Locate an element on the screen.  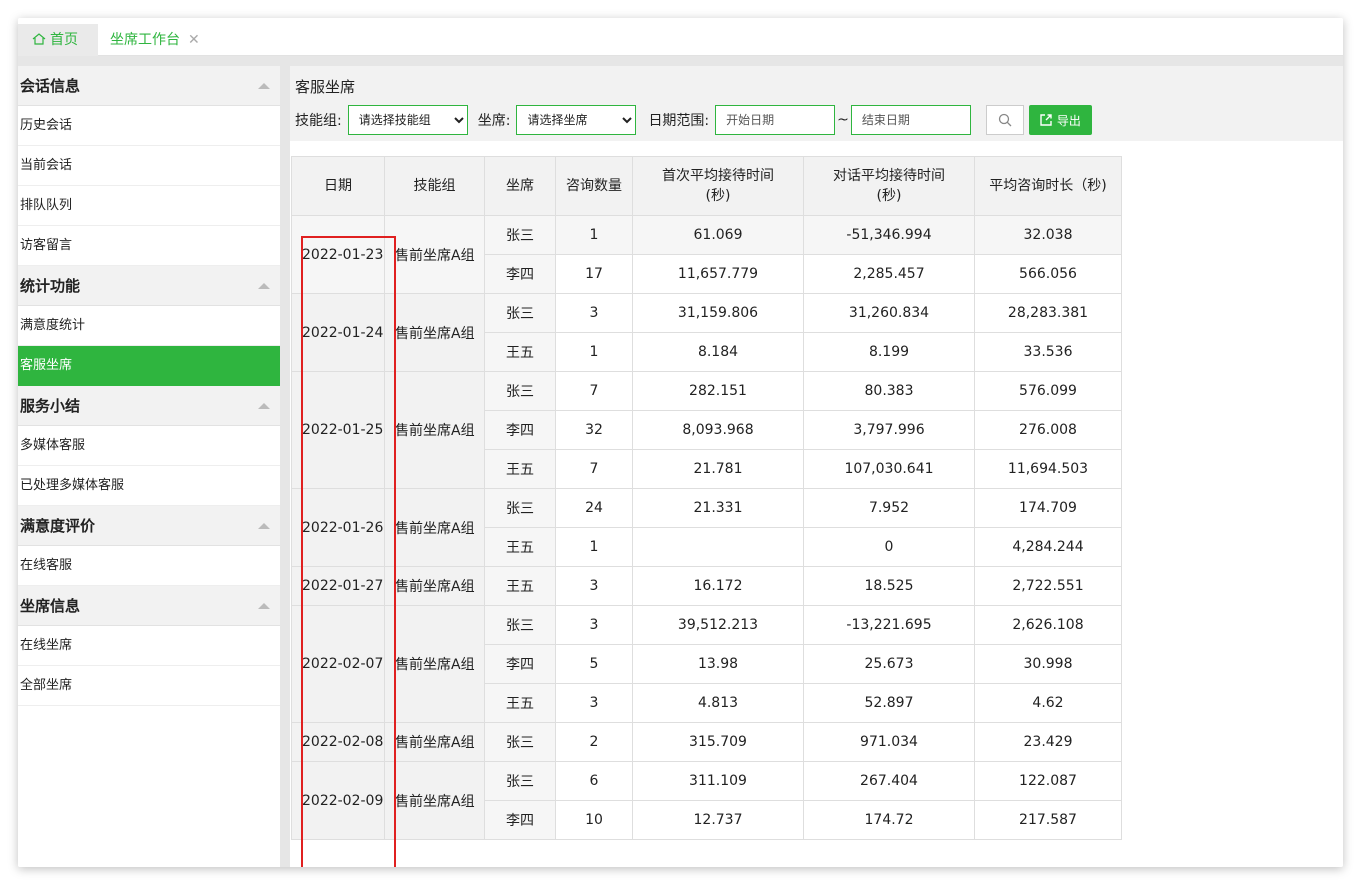
tab-workbench: 坐席工作台 ✕ is located at coordinates (155, 40).